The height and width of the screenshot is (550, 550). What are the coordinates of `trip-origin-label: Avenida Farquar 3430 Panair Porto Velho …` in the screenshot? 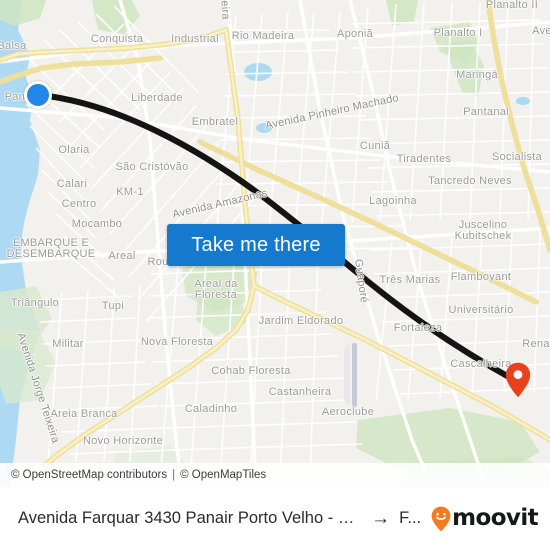 It's located at (190, 518).